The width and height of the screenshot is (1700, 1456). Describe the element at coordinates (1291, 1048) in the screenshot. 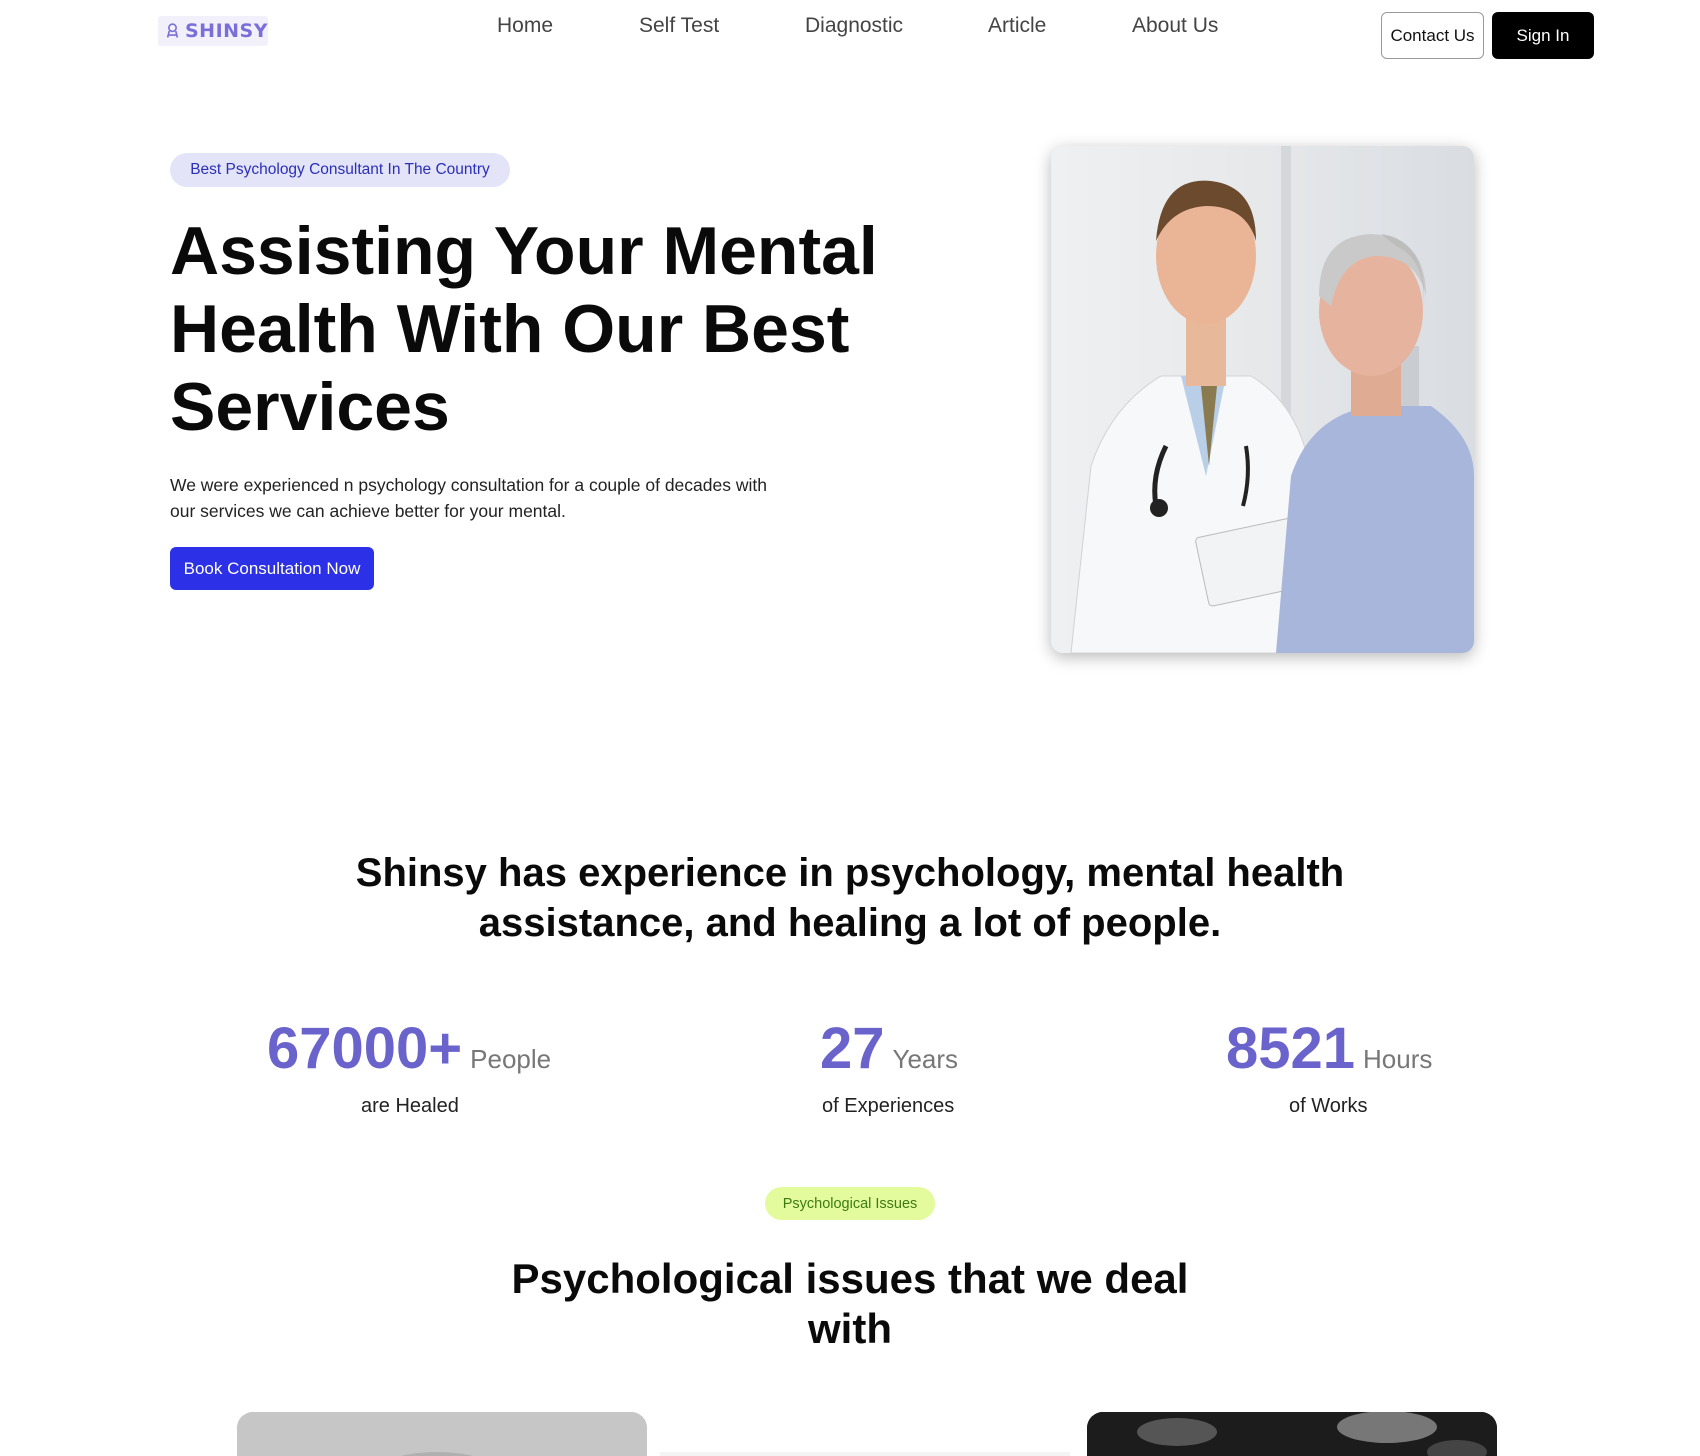

I see `stat-number: 8521` at that location.